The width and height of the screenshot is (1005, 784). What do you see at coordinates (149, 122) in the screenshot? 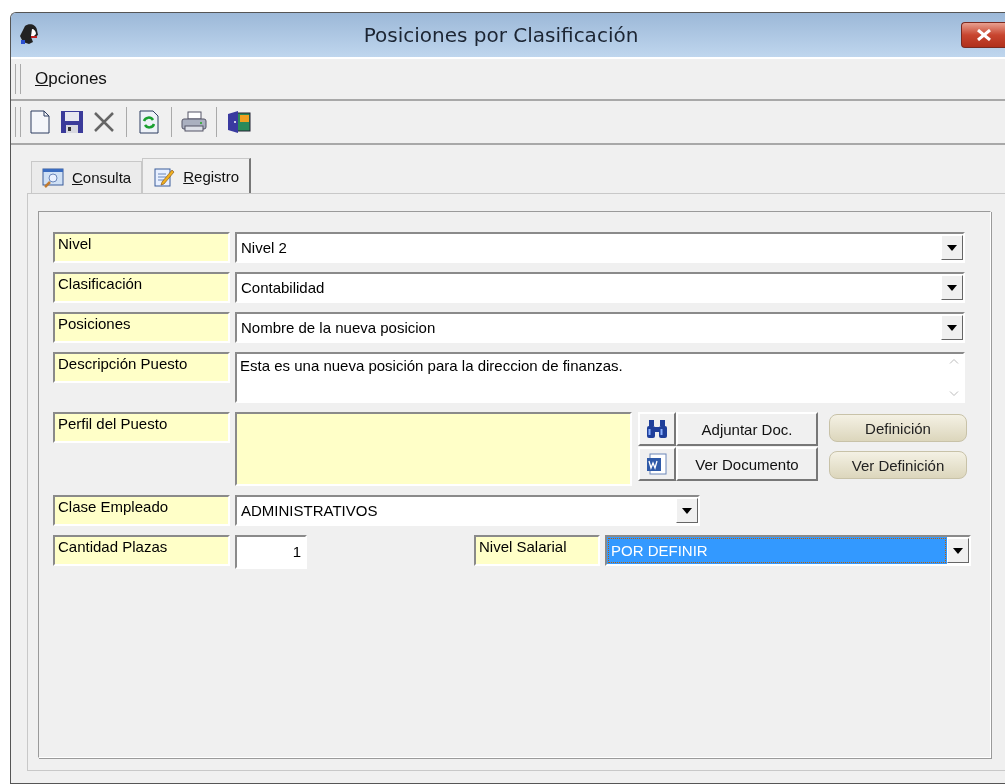
I see `refresh-document-icon` at bounding box center [149, 122].